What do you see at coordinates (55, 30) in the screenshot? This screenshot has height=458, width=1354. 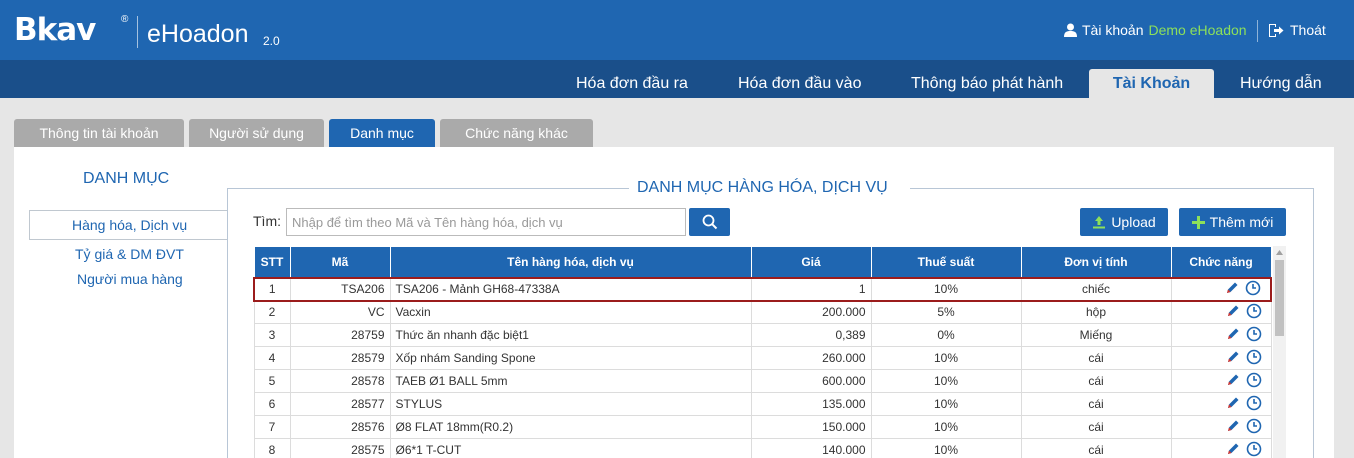 I see `bkav-logo: Bkav` at bounding box center [55, 30].